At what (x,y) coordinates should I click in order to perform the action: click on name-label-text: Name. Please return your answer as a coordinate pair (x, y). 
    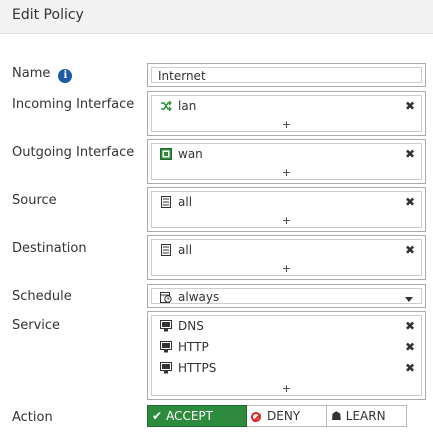
    Looking at the image, I should click on (31, 73).